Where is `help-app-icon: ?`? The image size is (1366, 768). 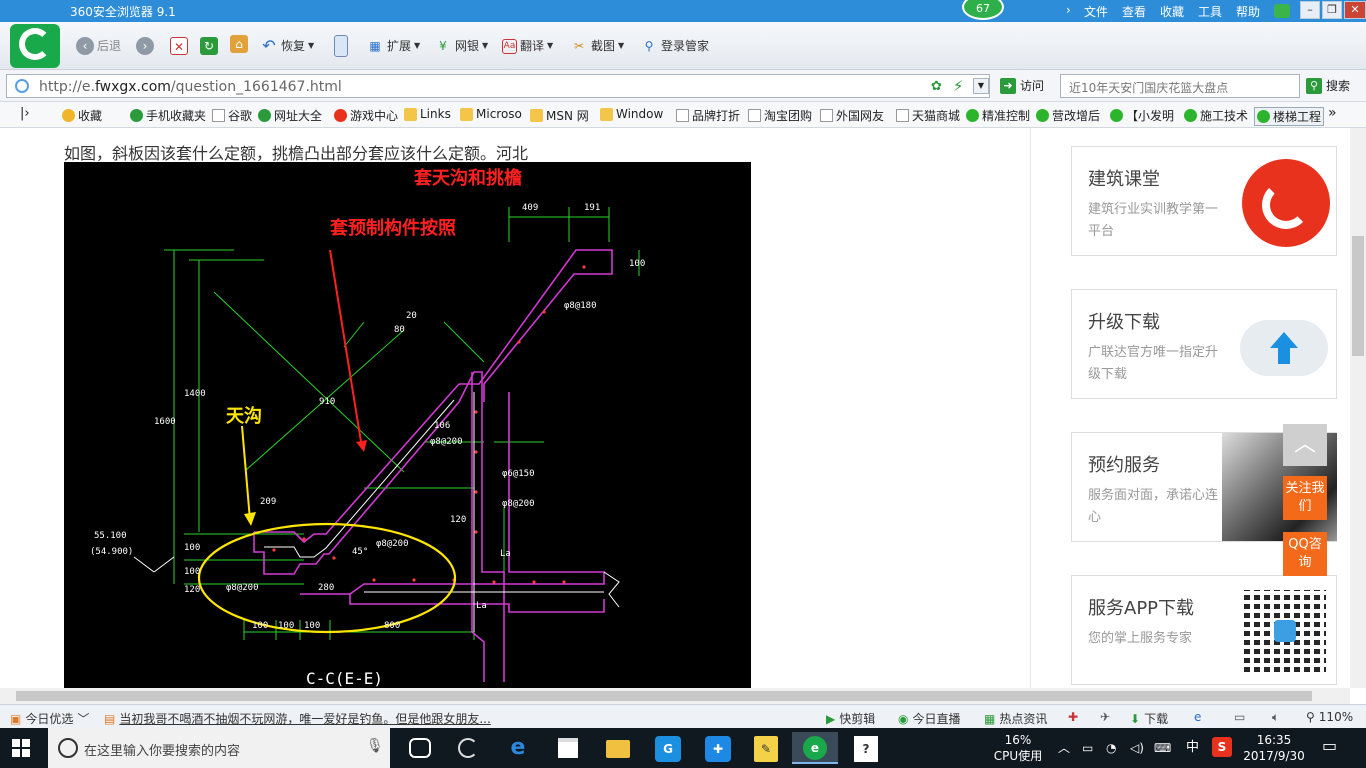 help-app-icon: ? is located at coordinates (866, 748).